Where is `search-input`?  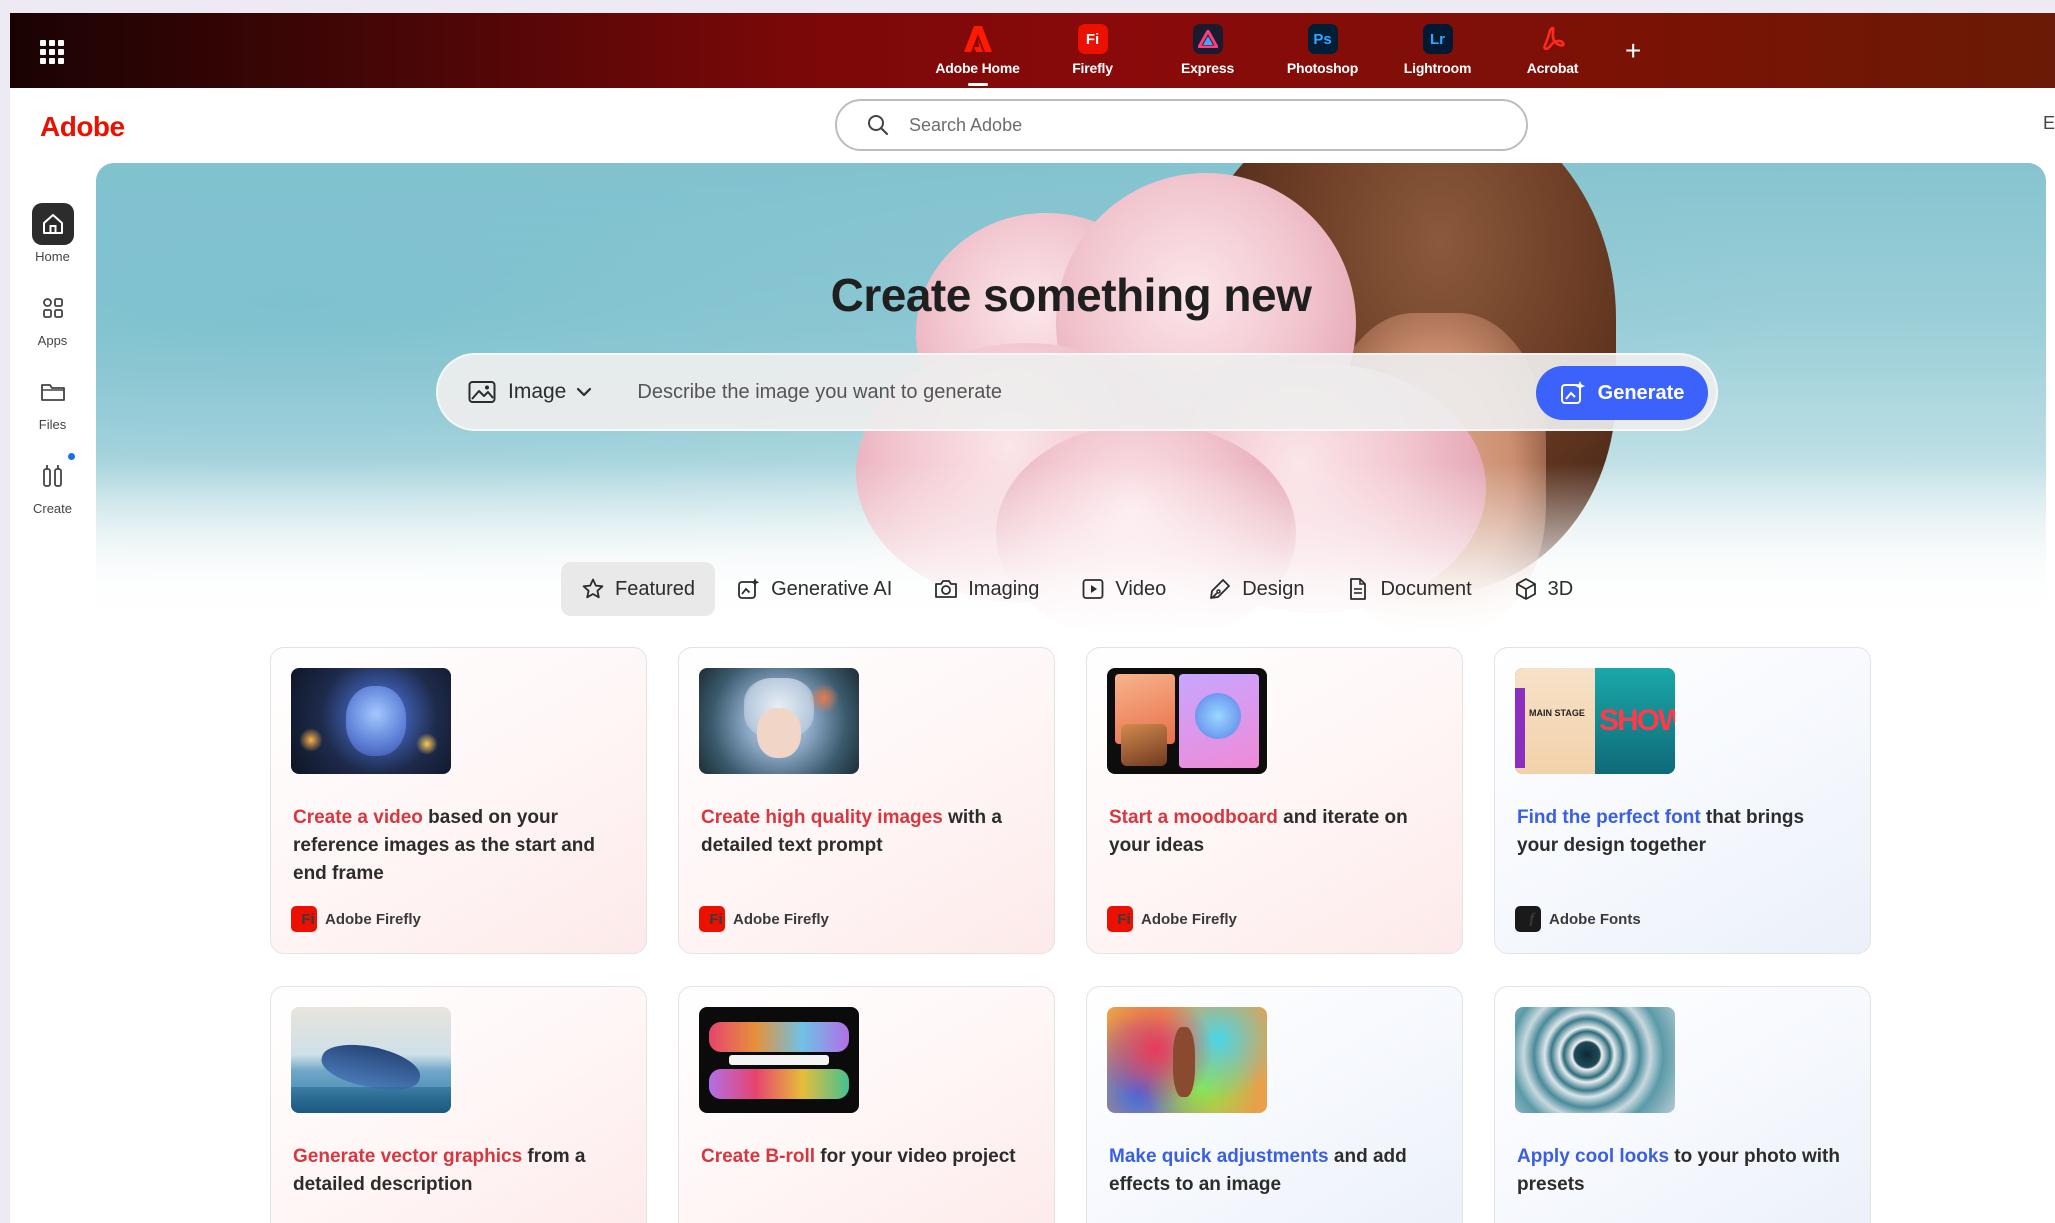 search-input is located at coordinates (1184, 125).